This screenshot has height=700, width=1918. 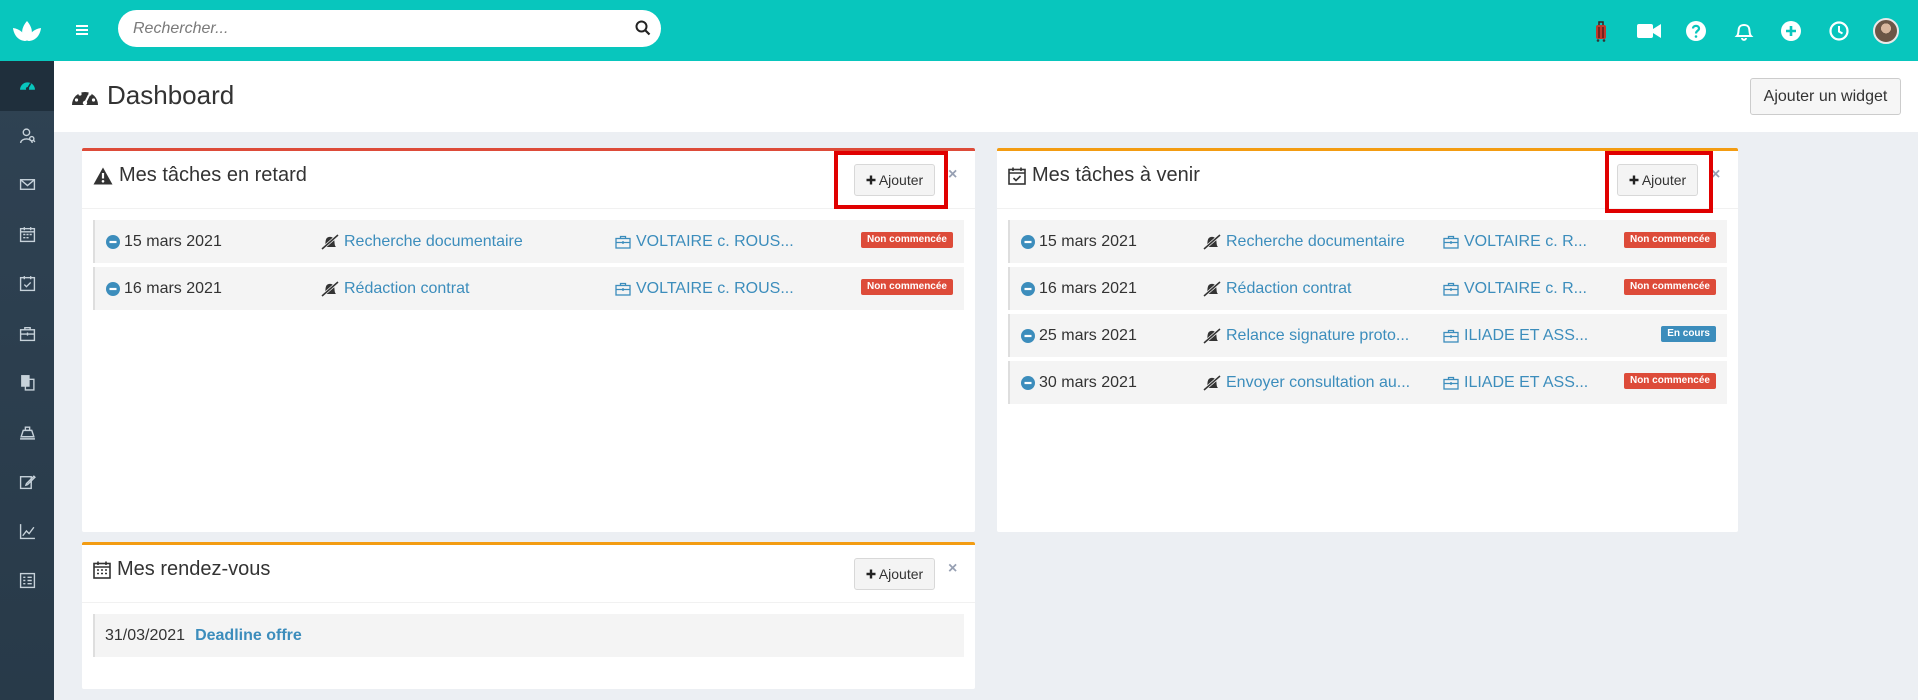 I want to click on suitcase-icon, so click(x=1601, y=31).